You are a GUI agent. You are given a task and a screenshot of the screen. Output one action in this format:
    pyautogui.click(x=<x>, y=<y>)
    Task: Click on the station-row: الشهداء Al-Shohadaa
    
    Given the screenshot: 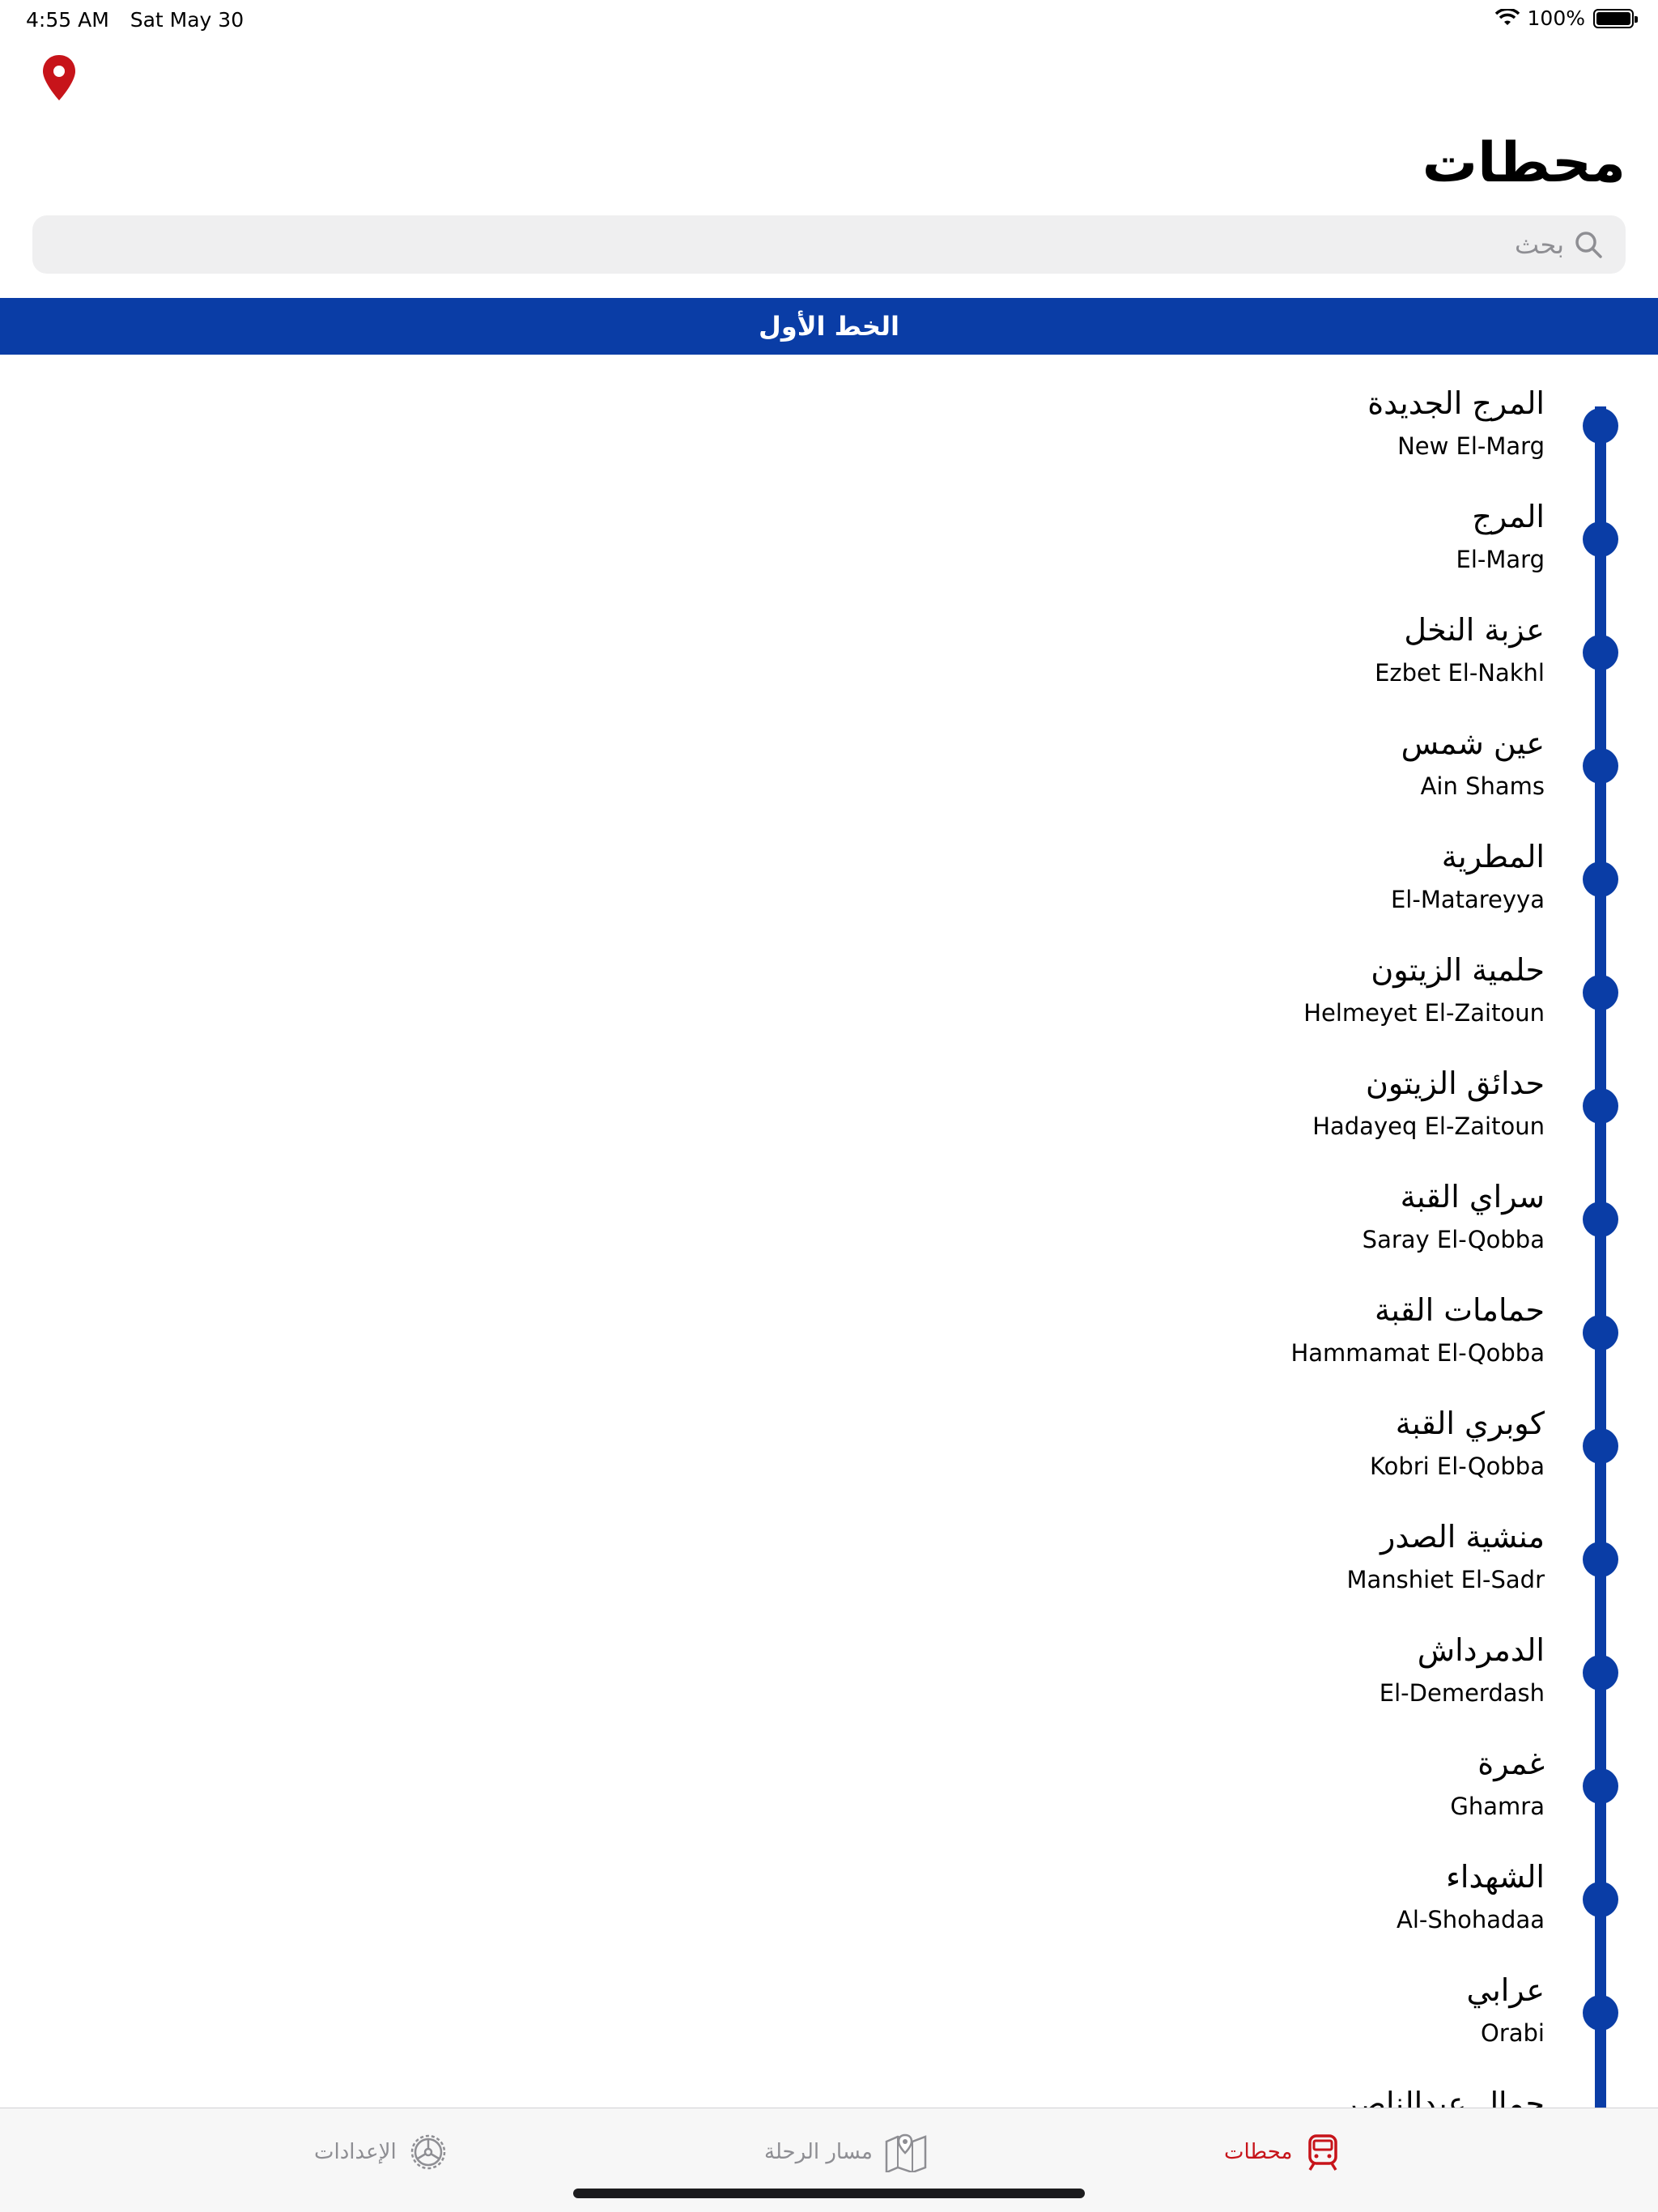 What is the action you would take?
    pyautogui.click(x=856, y=1899)
    